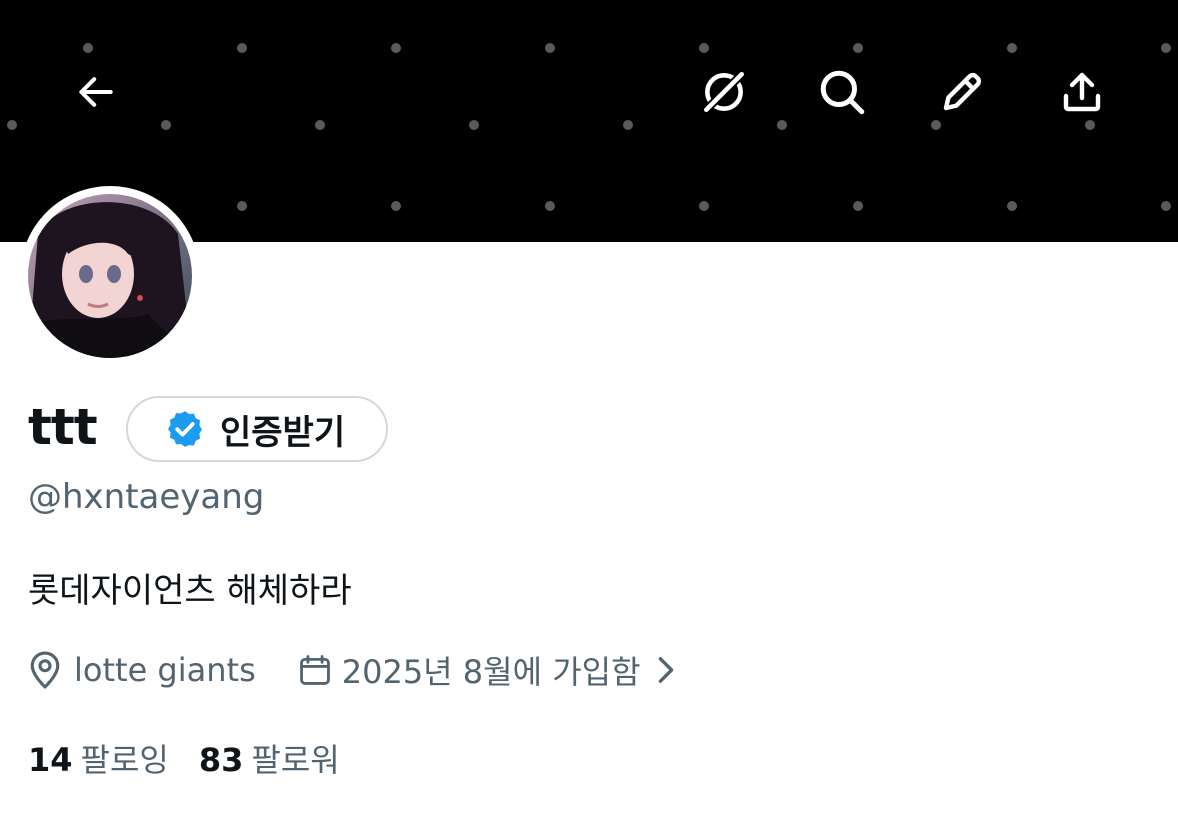  I want to click on following-label: 팔로잉, so click(124, 760).